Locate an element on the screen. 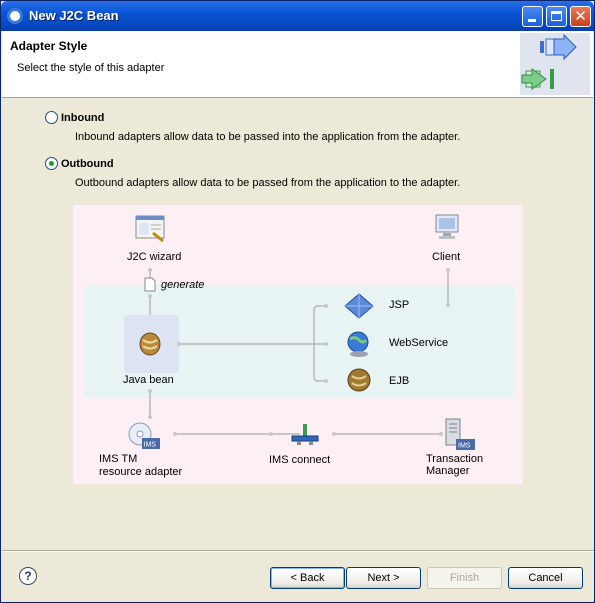 The width and height of the screenshot is (595, 603). next-button: Next > is located at coordinates (383, 578).